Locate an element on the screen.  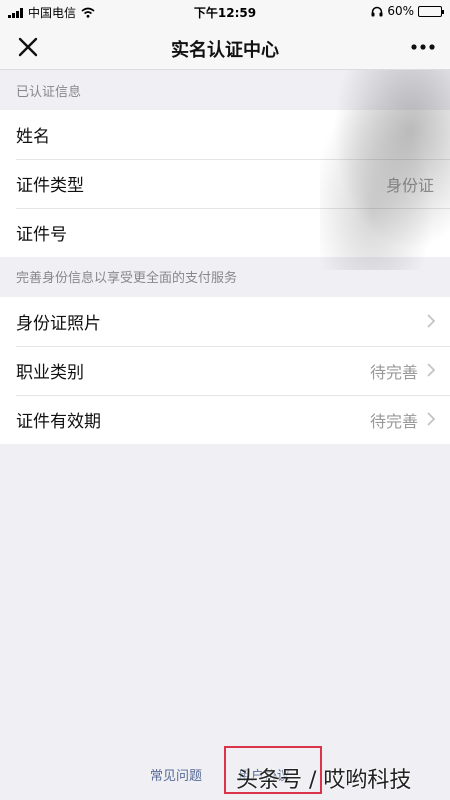
name-row: 姓名 is located at coordinates (225, 134).